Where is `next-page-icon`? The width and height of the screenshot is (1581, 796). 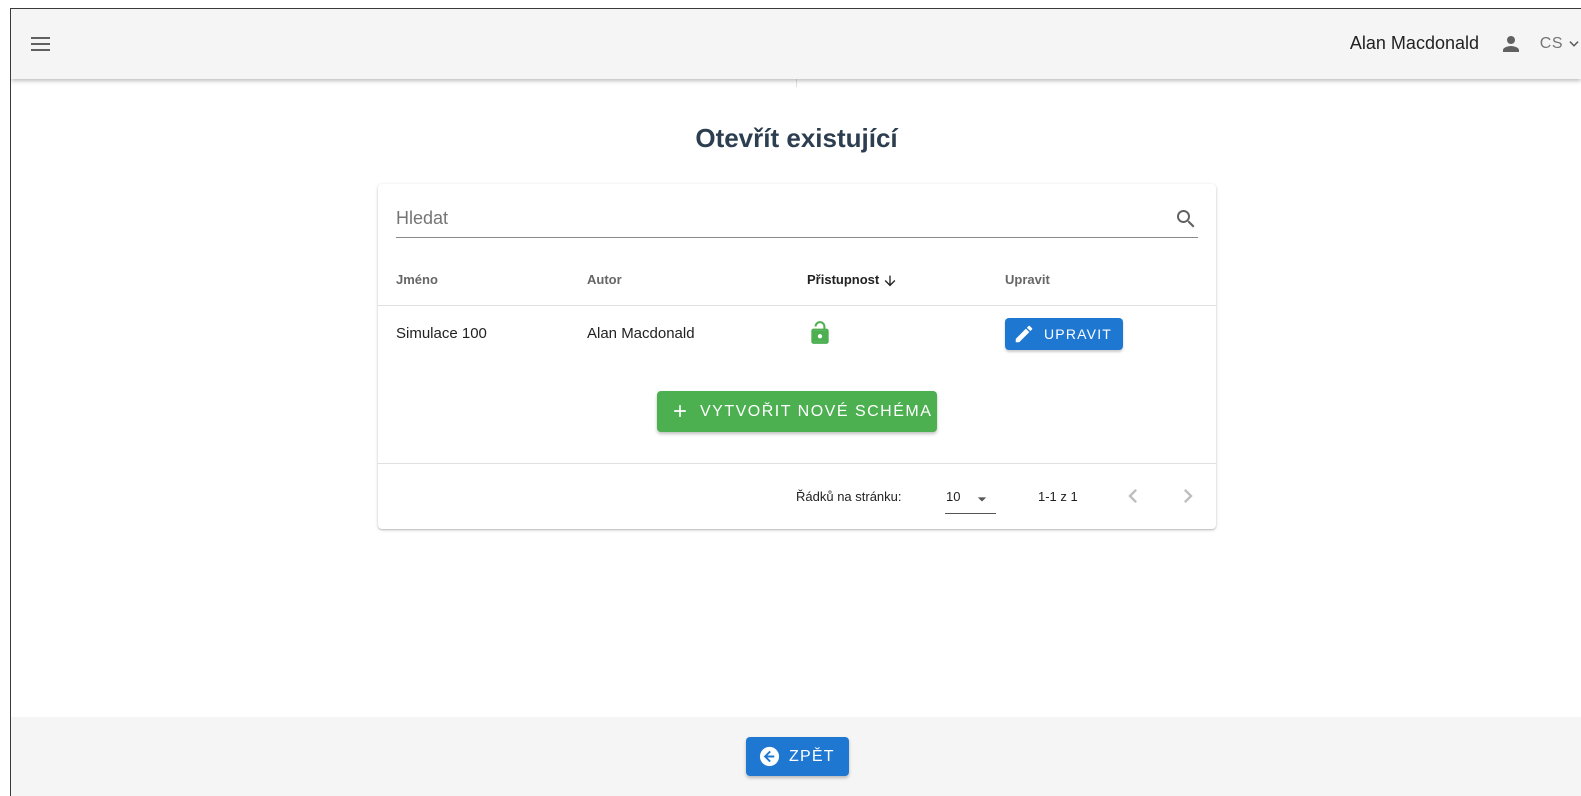 next-page-icon is located at coordinates (1188, 496).